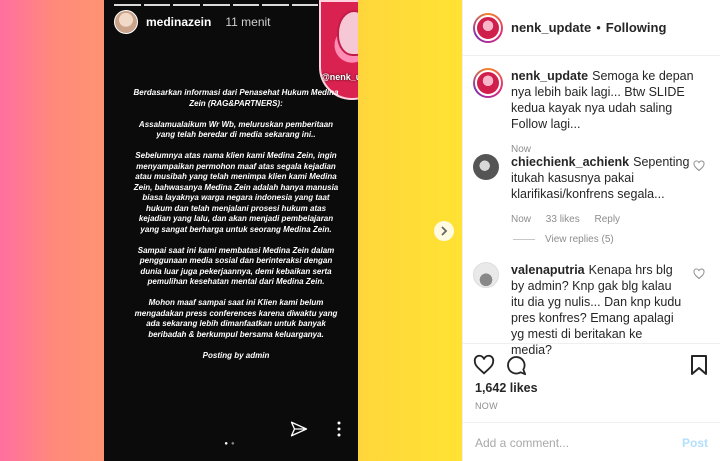  I want to click on story-user: medinazein 11 menit, so click(192, 22).